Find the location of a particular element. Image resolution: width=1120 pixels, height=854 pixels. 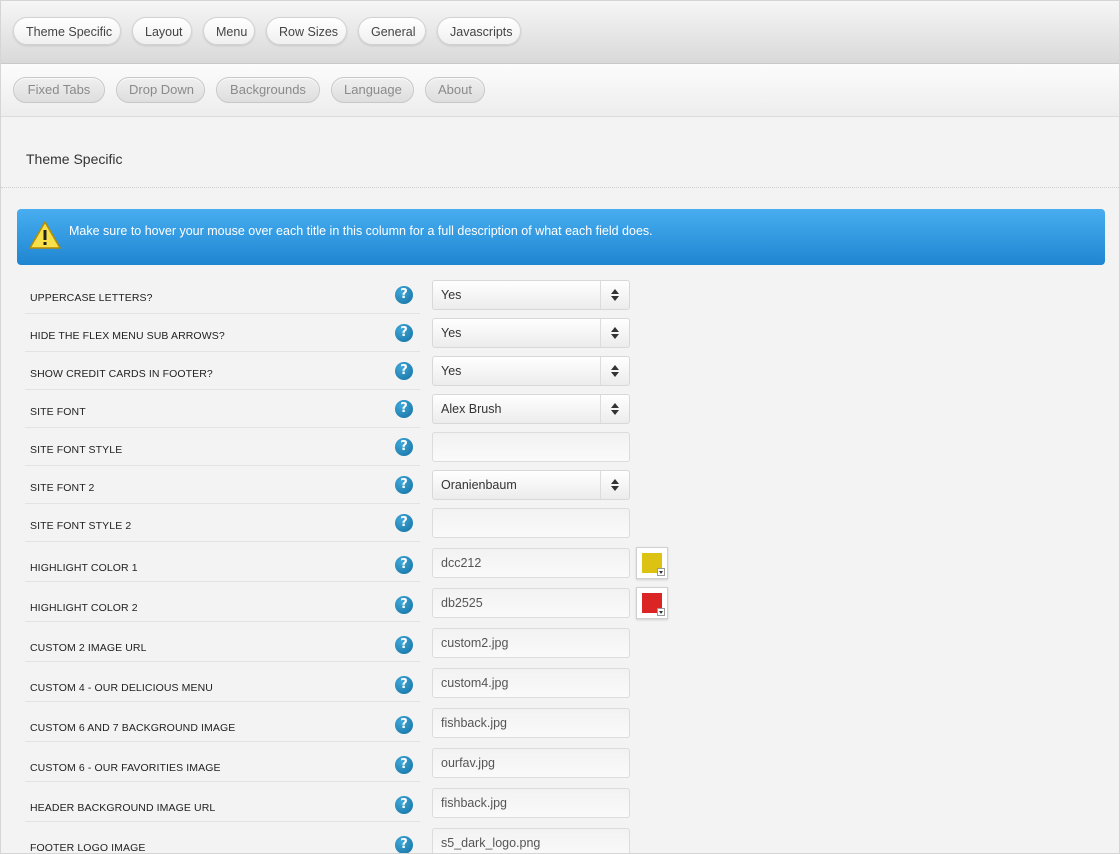

setting-label: Footer Logo Image is located at coordinates (87, 847).